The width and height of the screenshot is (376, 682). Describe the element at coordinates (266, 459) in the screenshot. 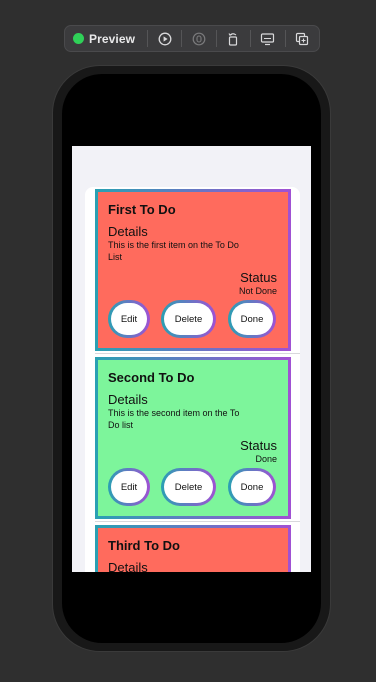

I see `status-value: Done` at that location.